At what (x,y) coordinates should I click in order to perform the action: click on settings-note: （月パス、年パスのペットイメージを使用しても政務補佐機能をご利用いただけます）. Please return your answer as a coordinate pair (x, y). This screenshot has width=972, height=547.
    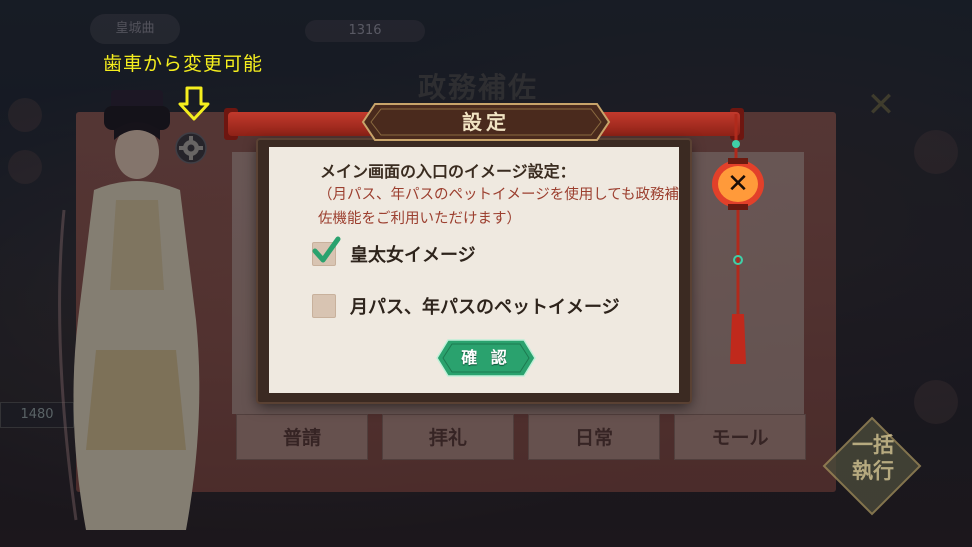
    Looking at the image, I should click on (499, 207).